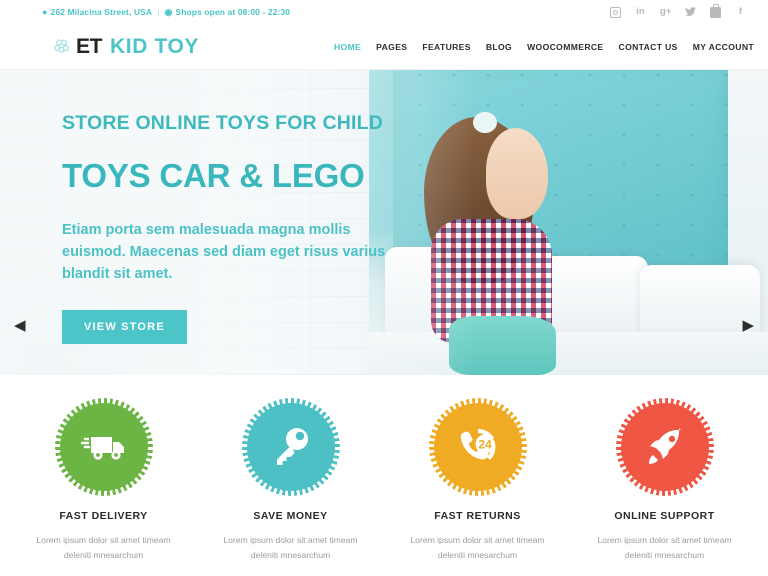 The image size is (768, 576). Describe the element at coordinates (690, 12) in the screenshot. I see `twitter-icon` at that location.